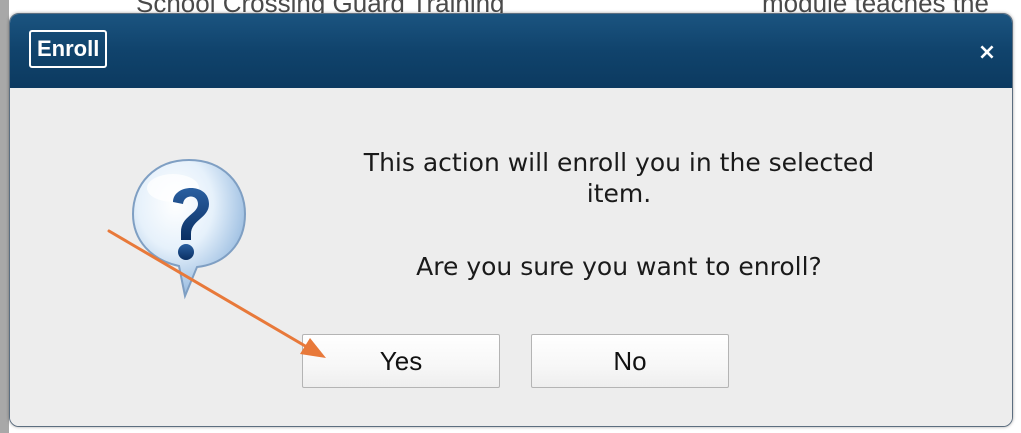  I want to click on no-button: No, so click(630, 361).